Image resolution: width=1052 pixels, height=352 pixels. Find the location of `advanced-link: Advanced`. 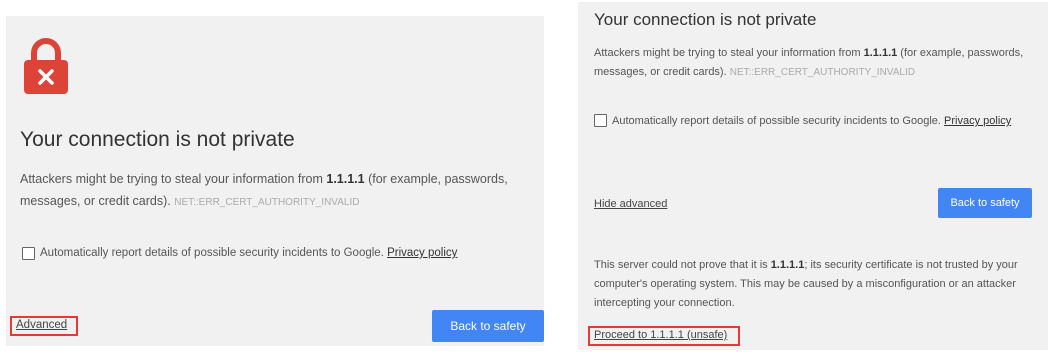

advanced-link: Advanced is located at coordinates (41, 325).